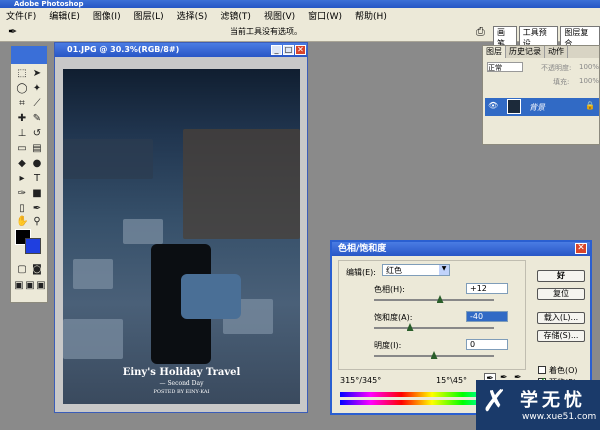 This screenshot has width=600, height=430. What do you see at coordinates (22, 164) in the screenshot?
I see `blur-tool-icon: ◆` at bounding box center [22, 164].